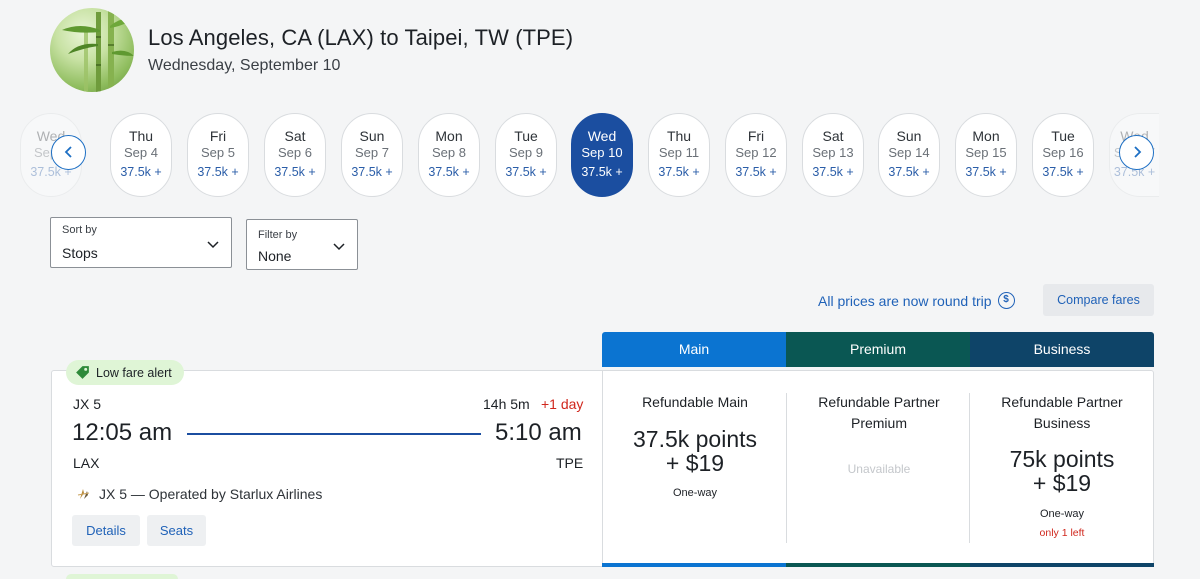  Describe the element at coordinates (218, 155) in the screenshot. I see `date-pill: Fri Sep 5 37.5k +` at that location.